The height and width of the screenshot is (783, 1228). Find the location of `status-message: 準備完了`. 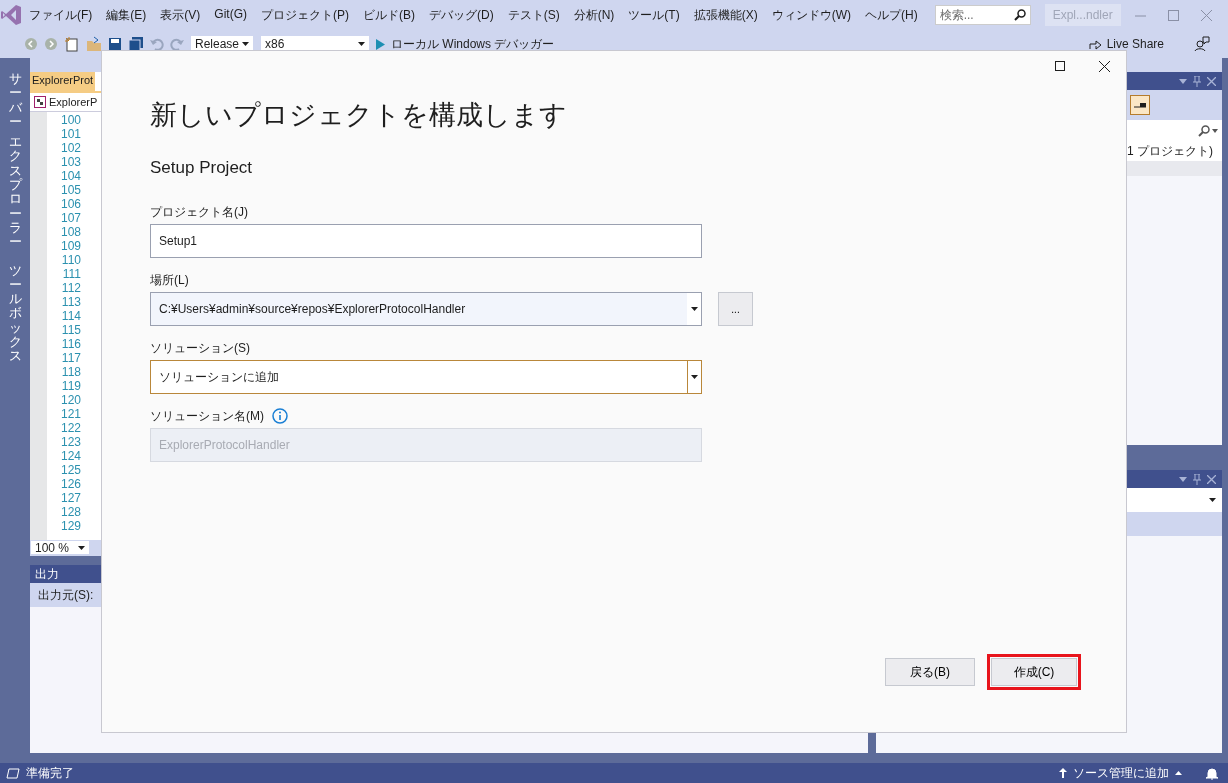

status-message: 準備完了 is located at coordinates (50, 773).